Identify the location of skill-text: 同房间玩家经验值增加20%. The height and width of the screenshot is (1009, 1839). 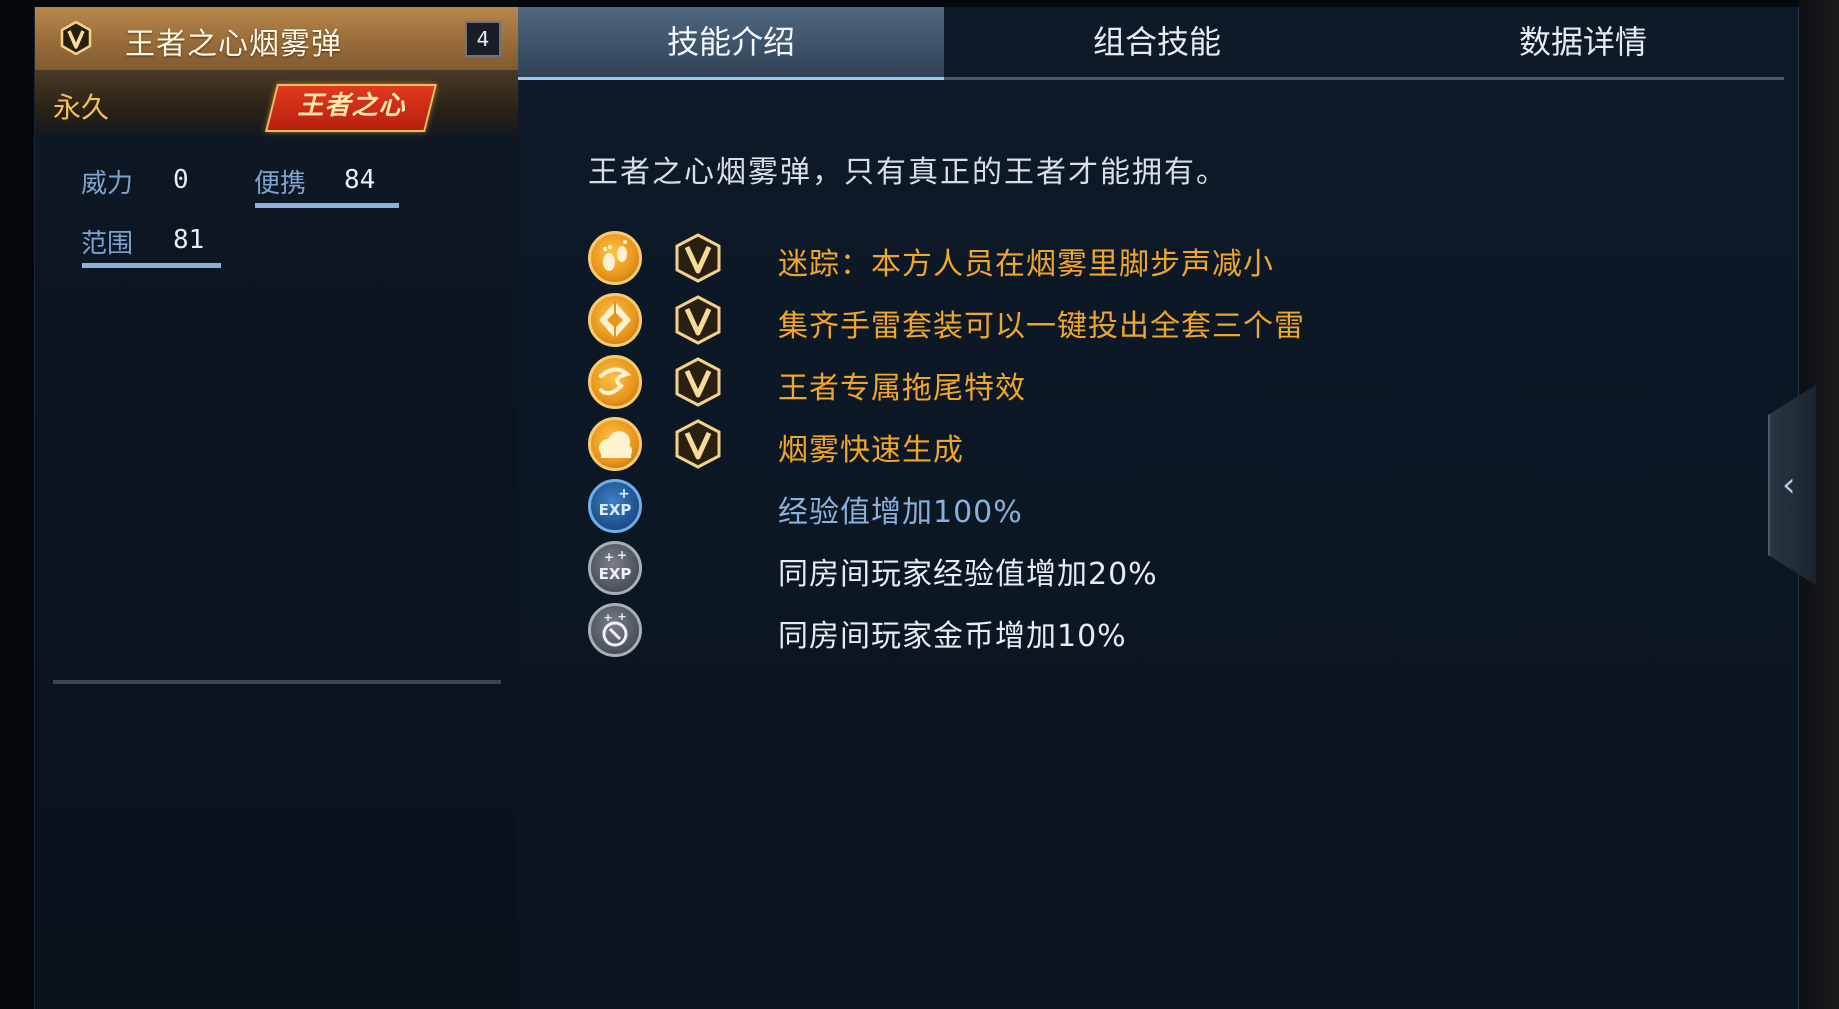
(968, 574).